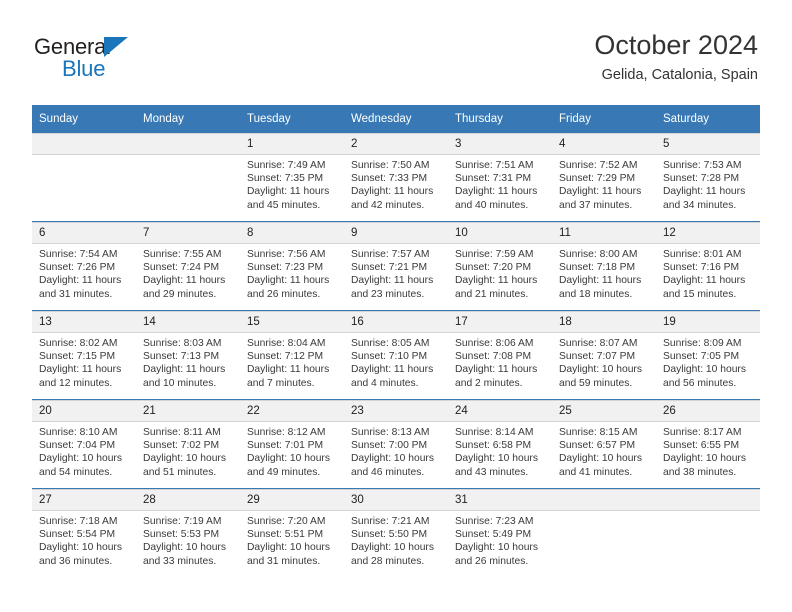 This screenshot has height=612, width=792. I want to click on sunset-text: Sunset: 7:16 PM, so click(701, 268).